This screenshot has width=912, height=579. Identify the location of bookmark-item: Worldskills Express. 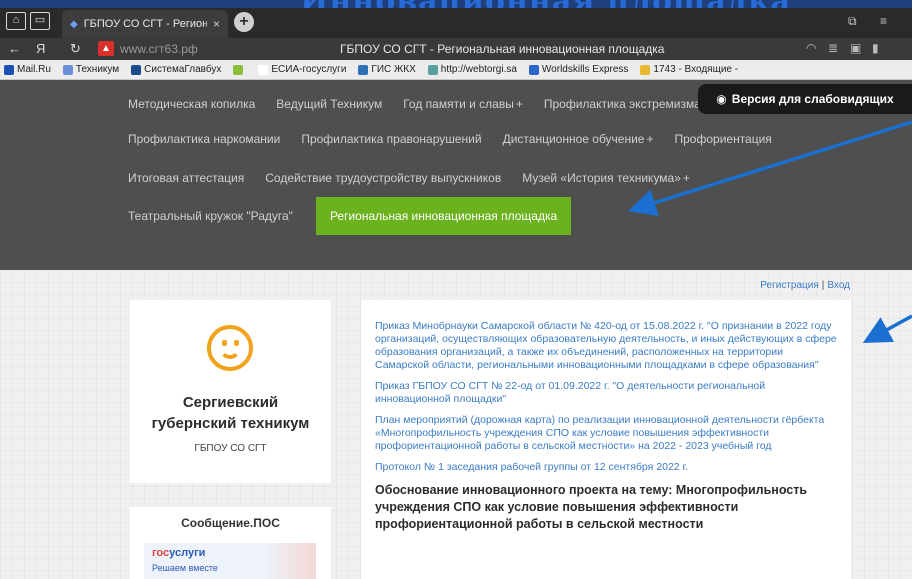
(578, 69).